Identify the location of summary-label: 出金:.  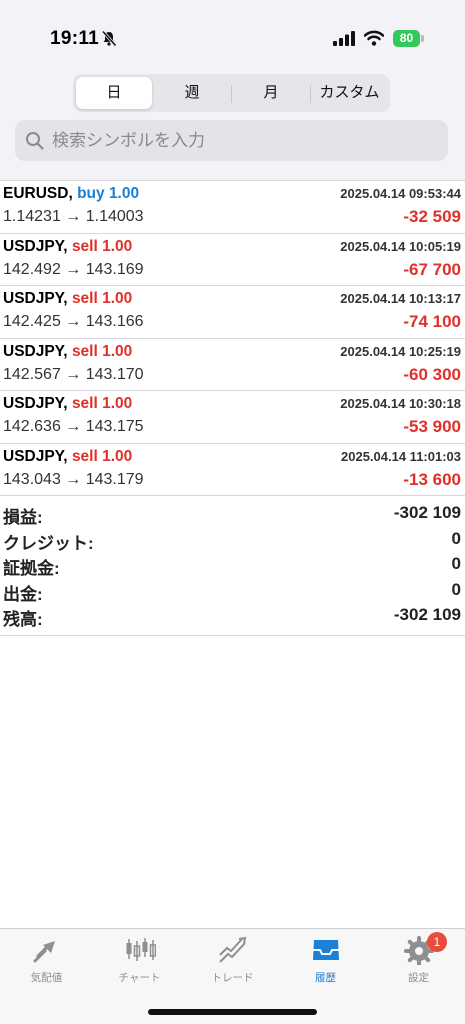
(23, 594).